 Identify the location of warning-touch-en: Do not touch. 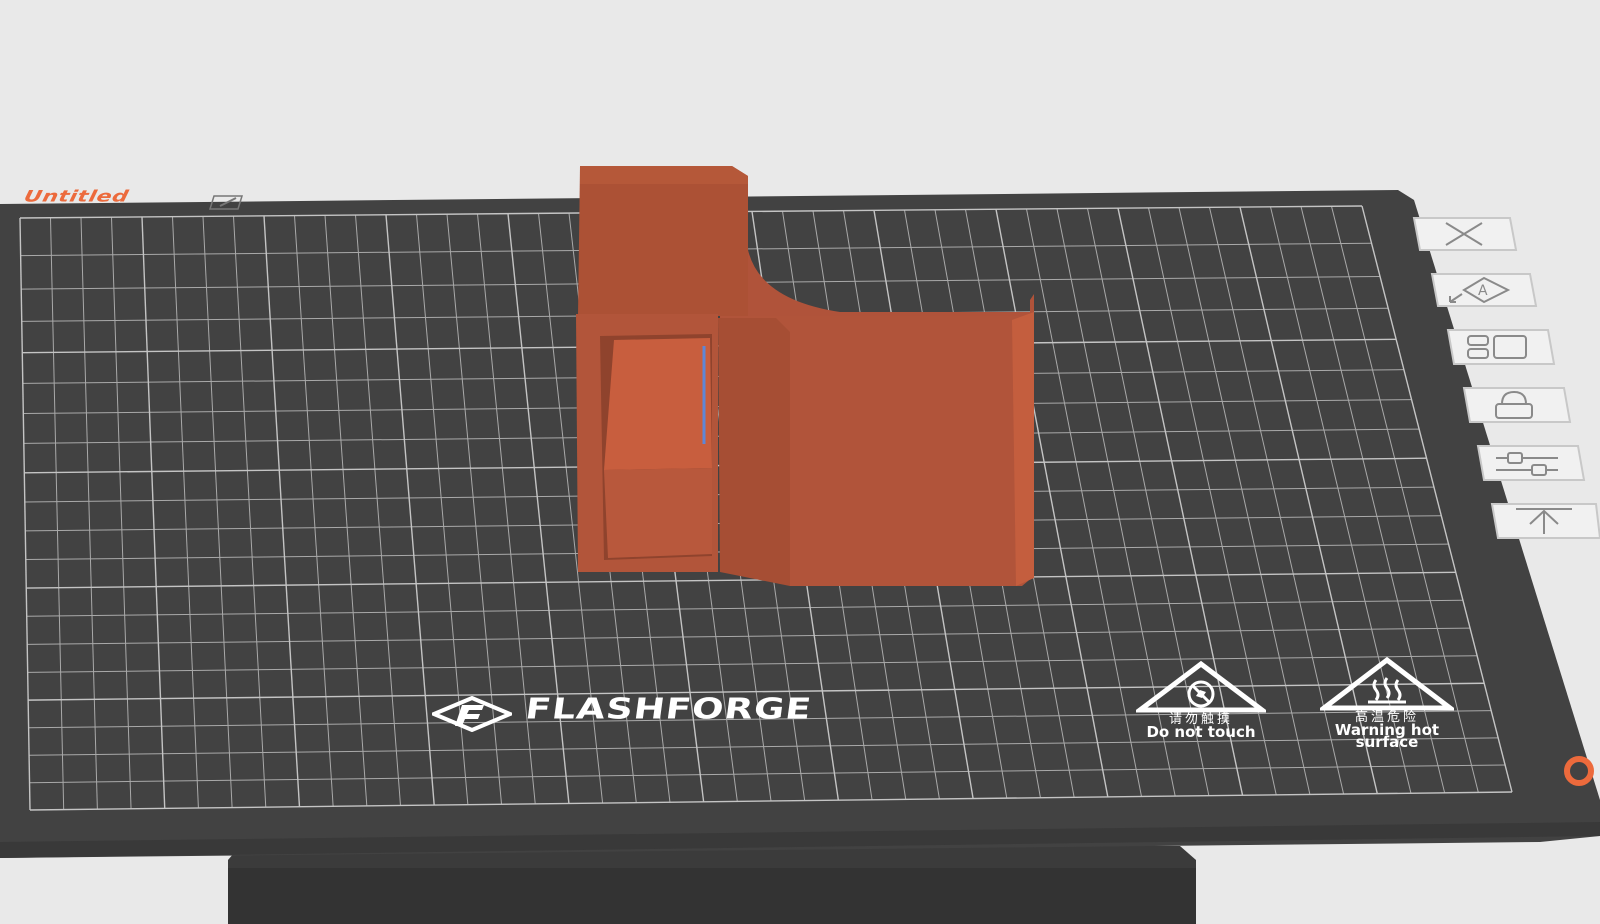
(1201, 732).